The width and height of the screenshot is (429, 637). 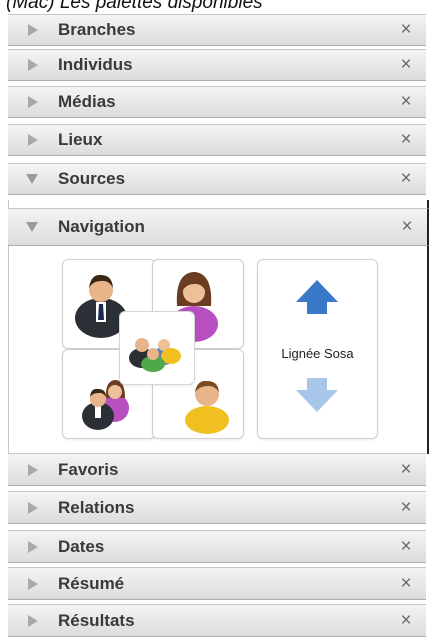 What do you see at coordinates (97, 29) in the screenshot?
I see `palette-label: Branches` at bounding box center [97, 29].